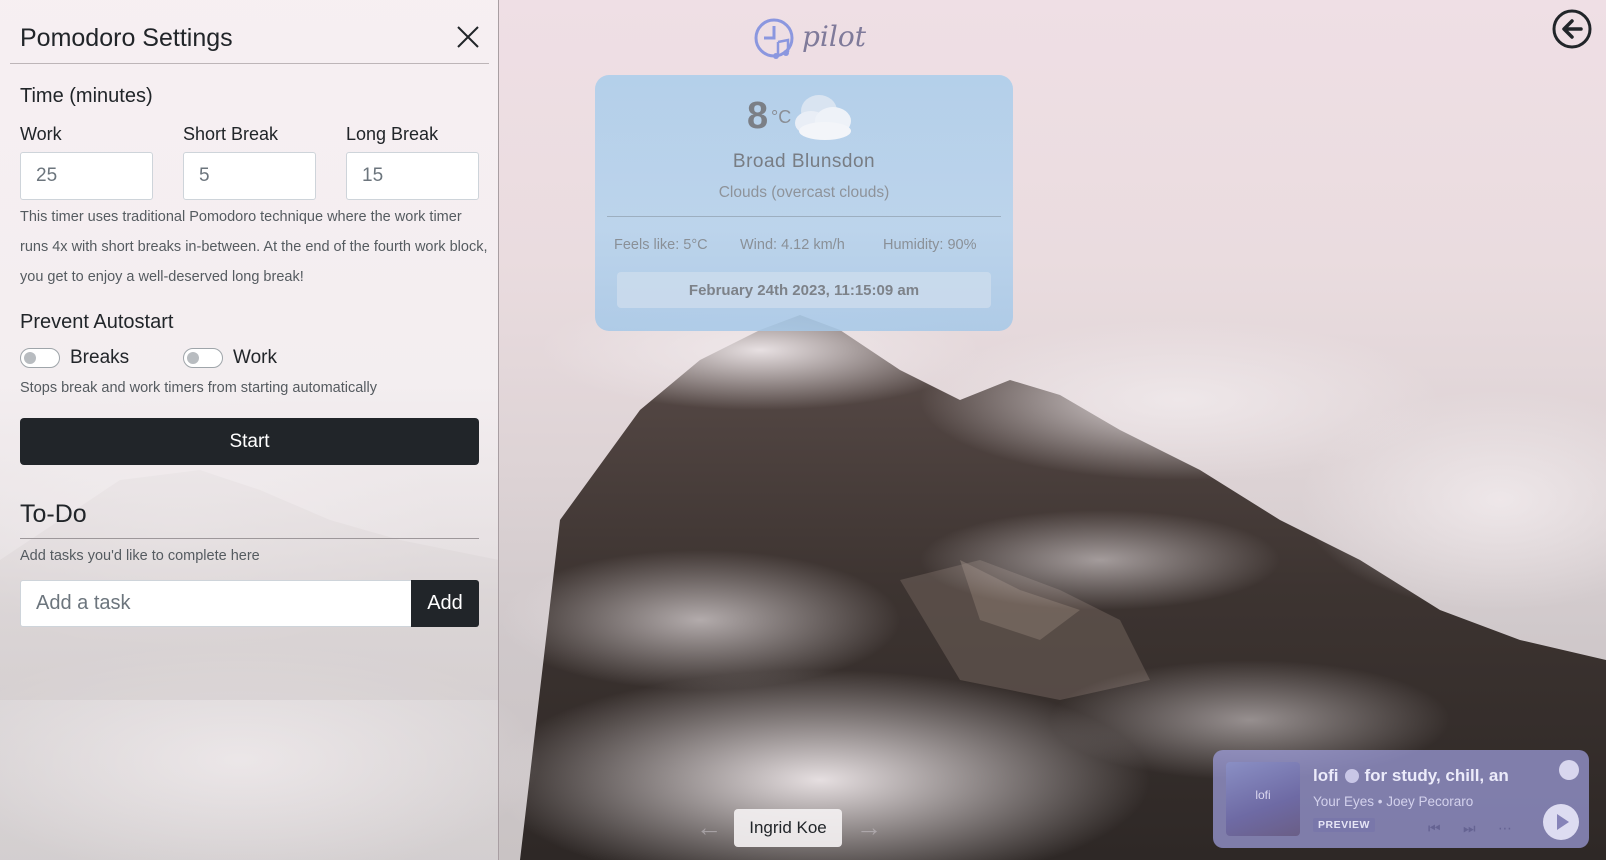 The width and height of the screenshot is (1606, 860). I want to click on next-photo-arrow-icon: →, so click(869, 827).